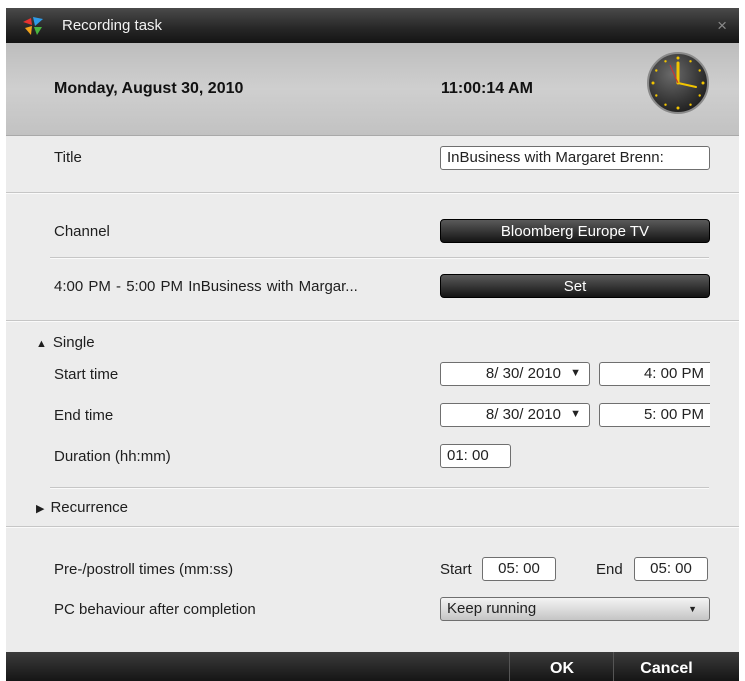 This screenshot has height=681, width=745. What do you see at coordinates (112, 456) in the screenshot?
I see `duration-label: Duration (hh:mm)` at bounding box center [112, 456].